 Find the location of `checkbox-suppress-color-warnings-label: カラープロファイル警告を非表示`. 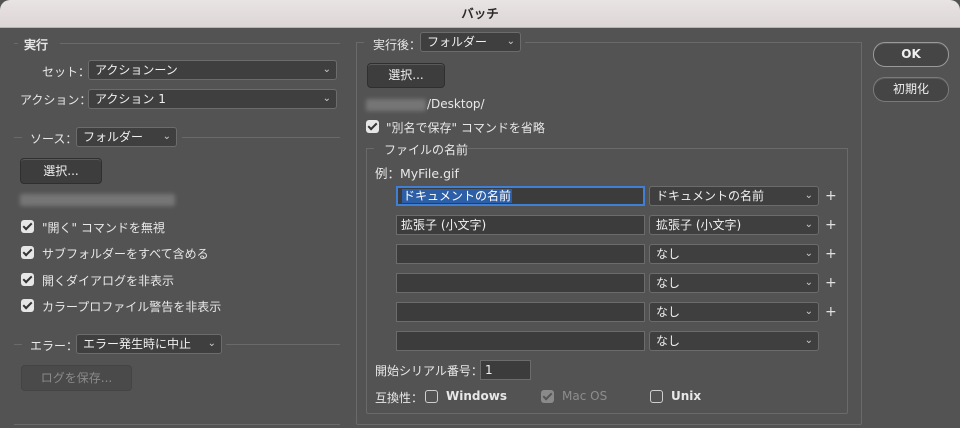

checkbox-suppress-color-warnings-label: カラープロファイル警告を非表示 is located at coordinates (132, 307).